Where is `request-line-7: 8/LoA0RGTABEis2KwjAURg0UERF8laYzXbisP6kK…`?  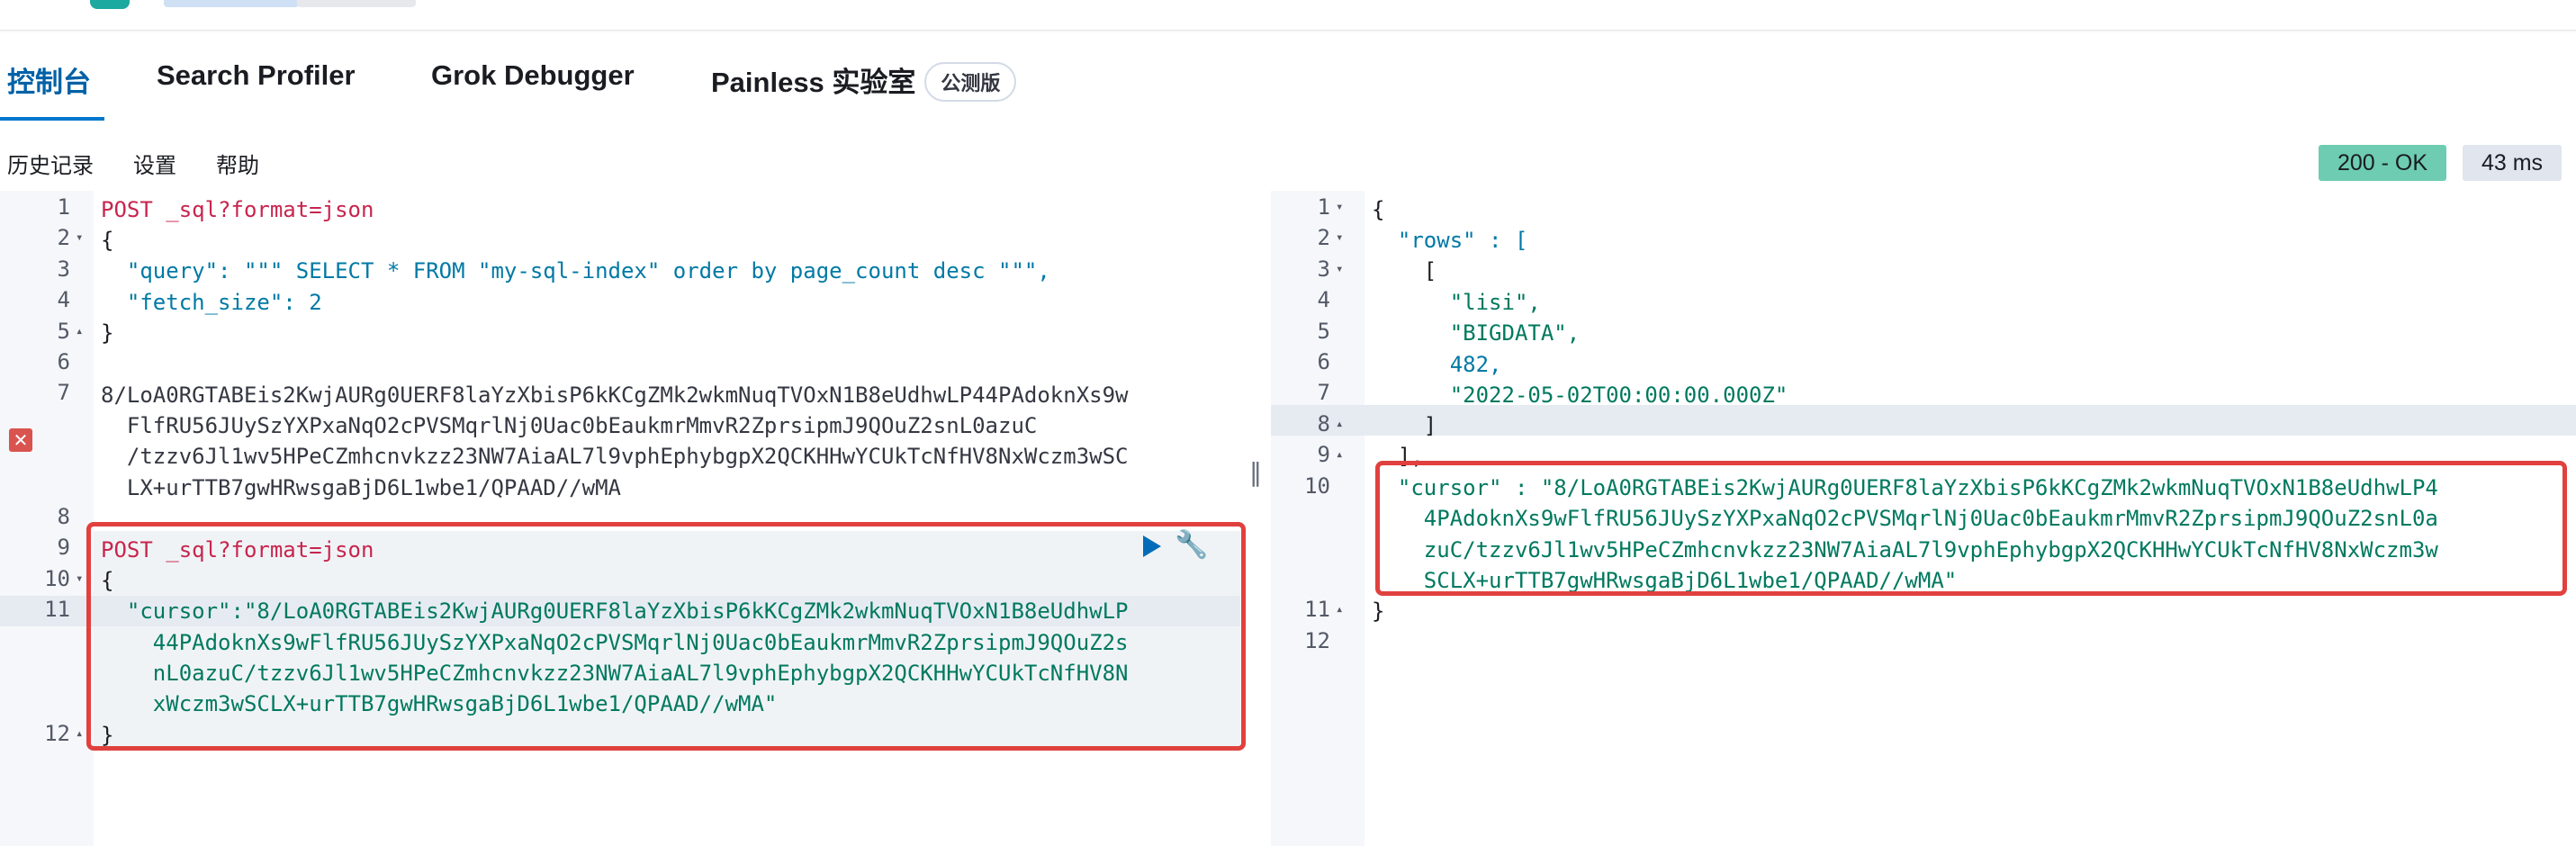
request-line-7: 8/LoA0RGTABEis2KwjAURg0UERF8laYzXbisP6kK… is located at coordinates (615, 395).